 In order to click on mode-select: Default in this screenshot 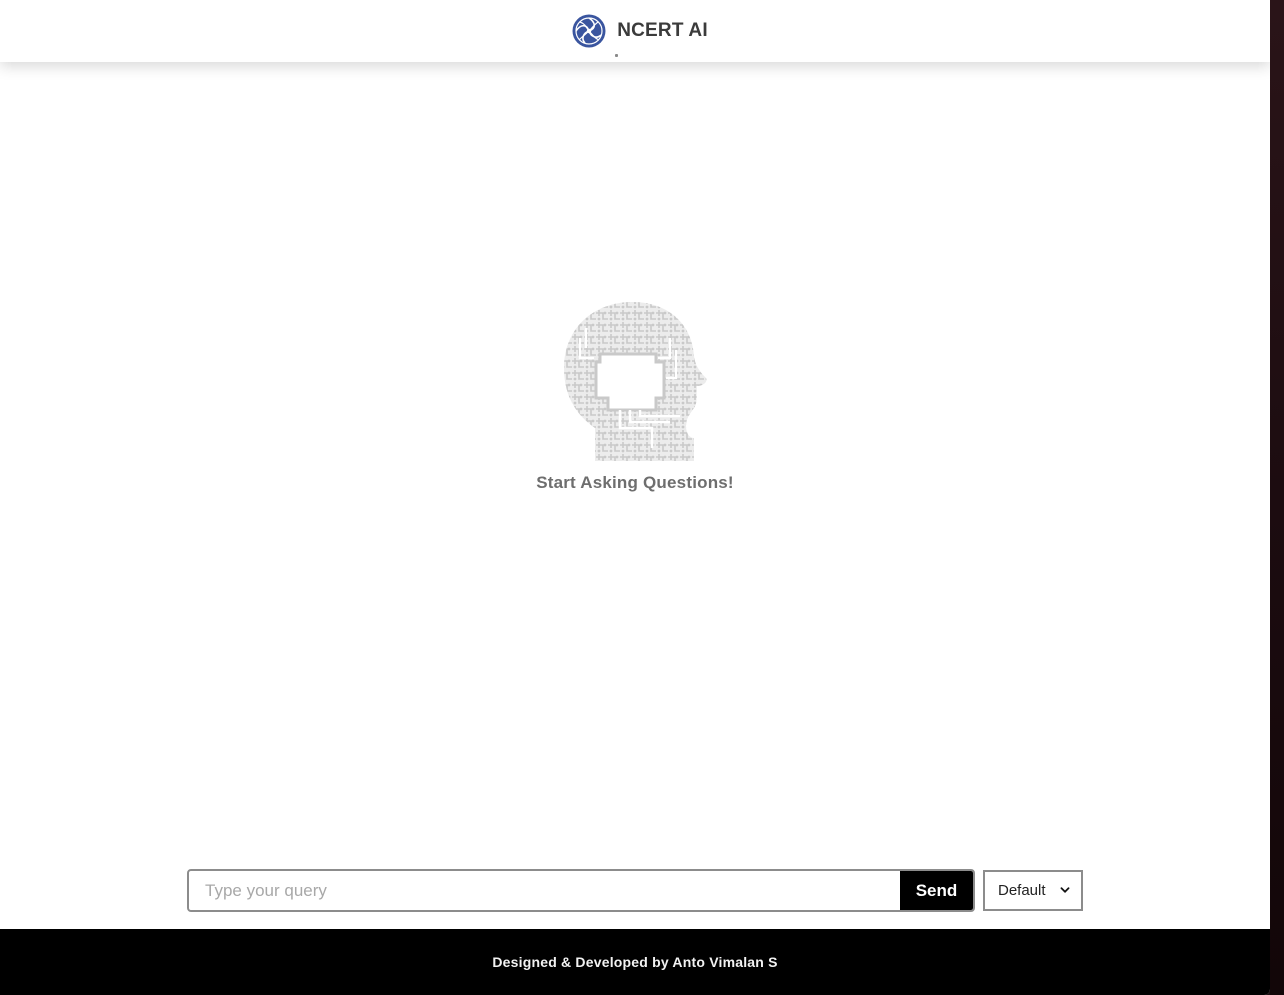, I will do `click(1033, 890)`.